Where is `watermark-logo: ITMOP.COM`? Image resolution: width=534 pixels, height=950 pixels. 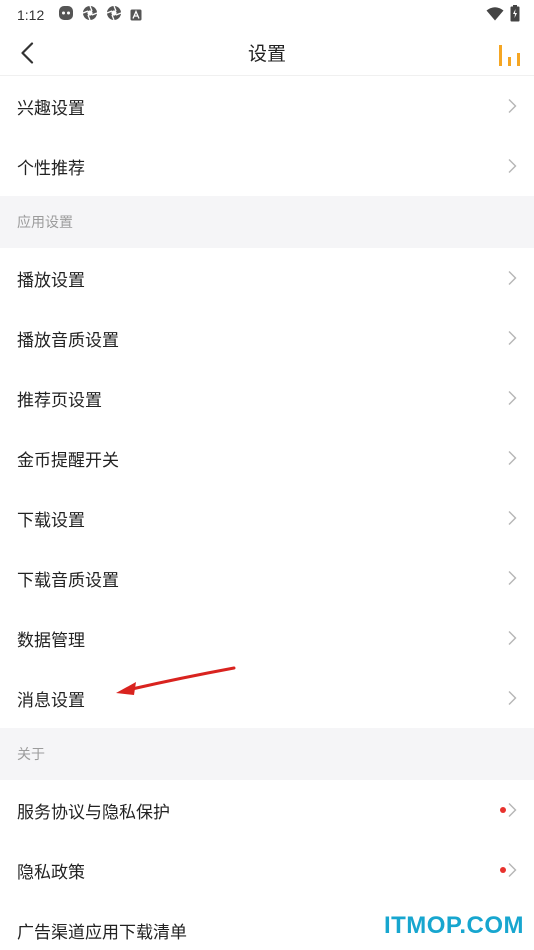 watermark-logo: ITMOP.COM is located at coordinates (453, 925).